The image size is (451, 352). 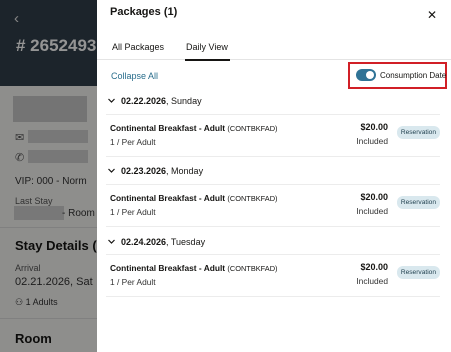 I want to click on date-value: 02.23.2026, so click(x=144, y=171).